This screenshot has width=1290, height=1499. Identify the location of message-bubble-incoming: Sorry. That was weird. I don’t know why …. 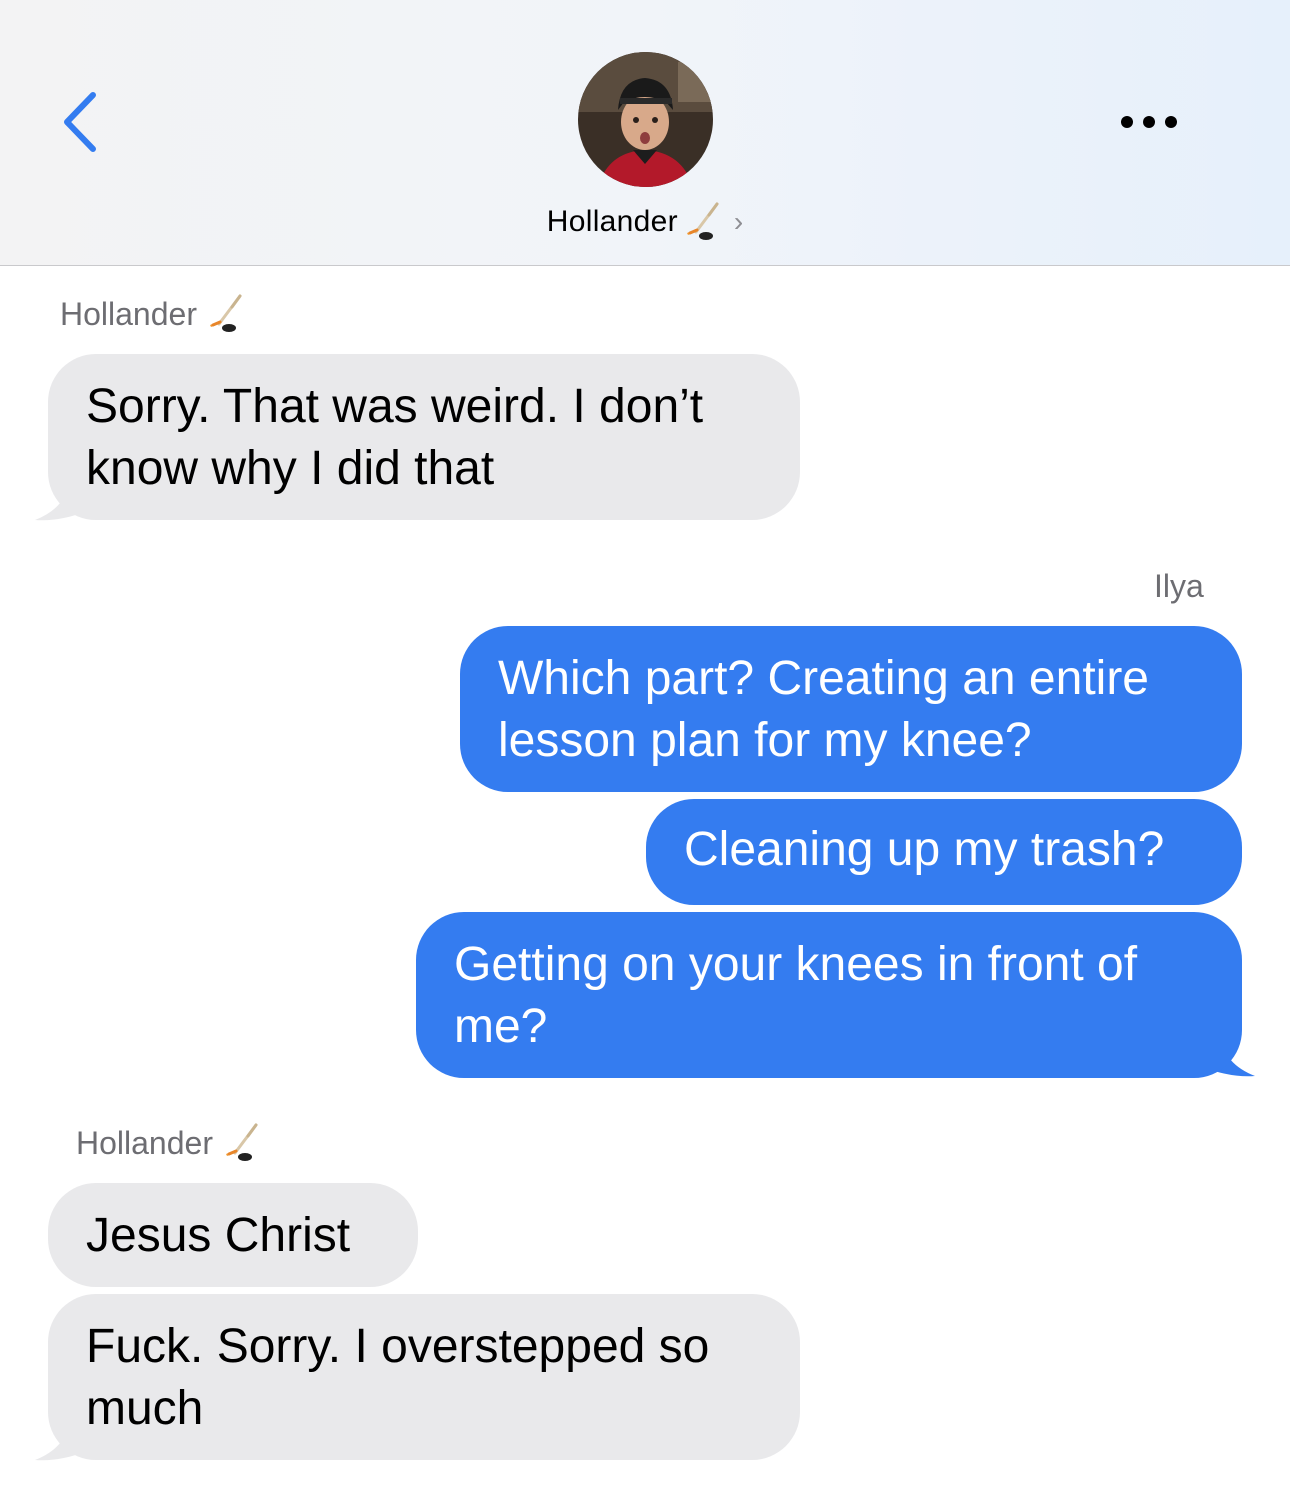
(424, 437).